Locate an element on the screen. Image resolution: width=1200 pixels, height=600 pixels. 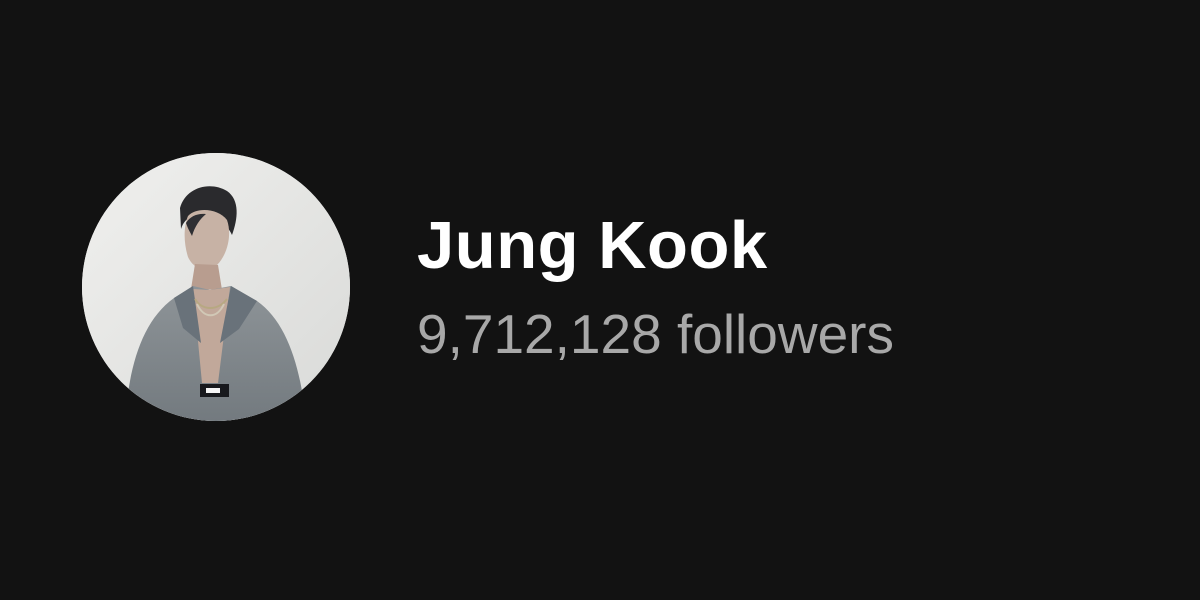
artist-avatar is located at coordinates (216, 287).